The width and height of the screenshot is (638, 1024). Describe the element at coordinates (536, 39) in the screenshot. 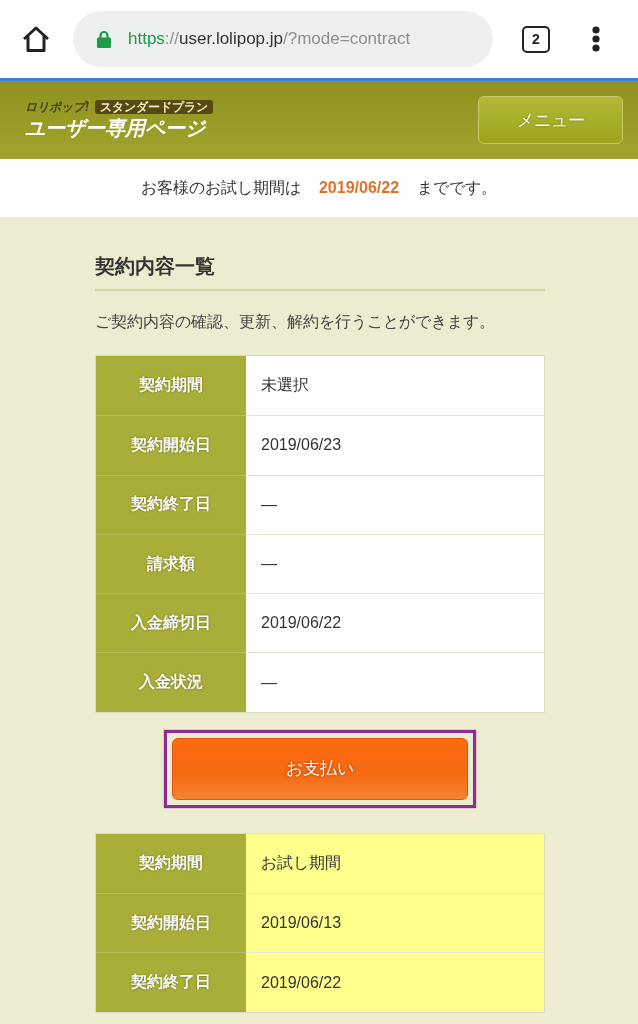

I see `tab-switcher-button: 2` at that location.